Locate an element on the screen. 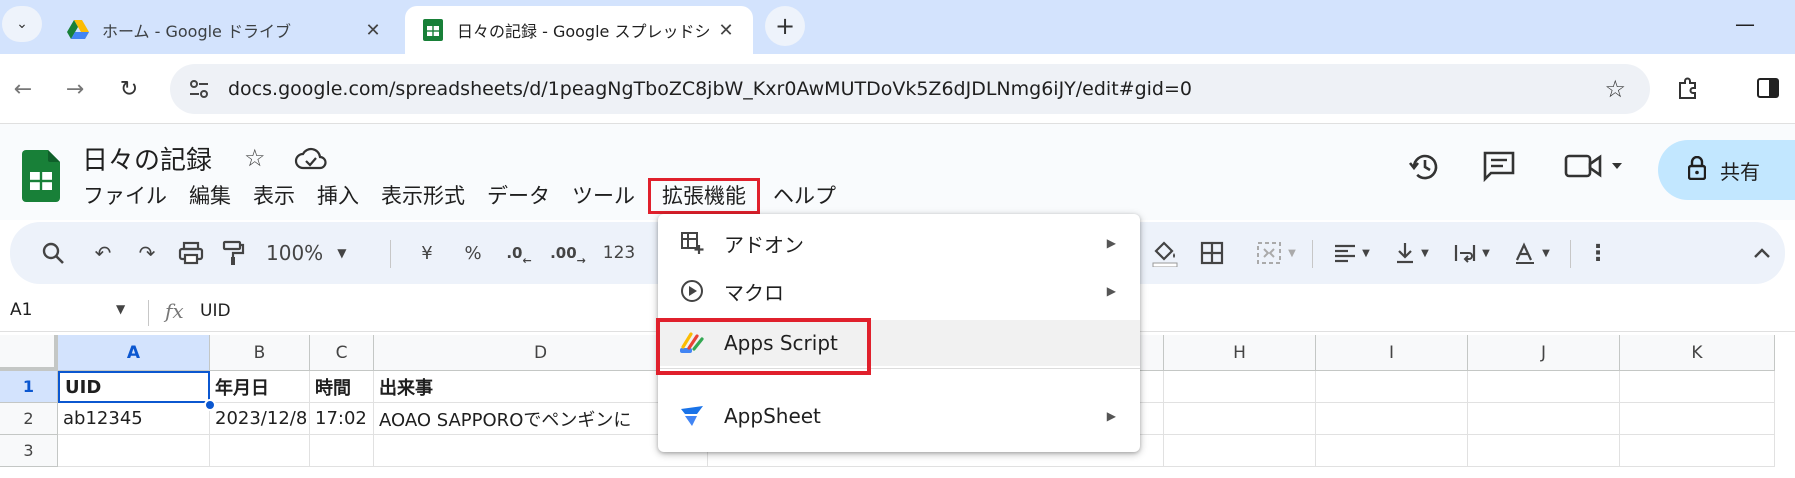 Image resolution: width=1795 pixels, height=478 pixels. more-formats-button: 123 is located at coordinates (619, 253).